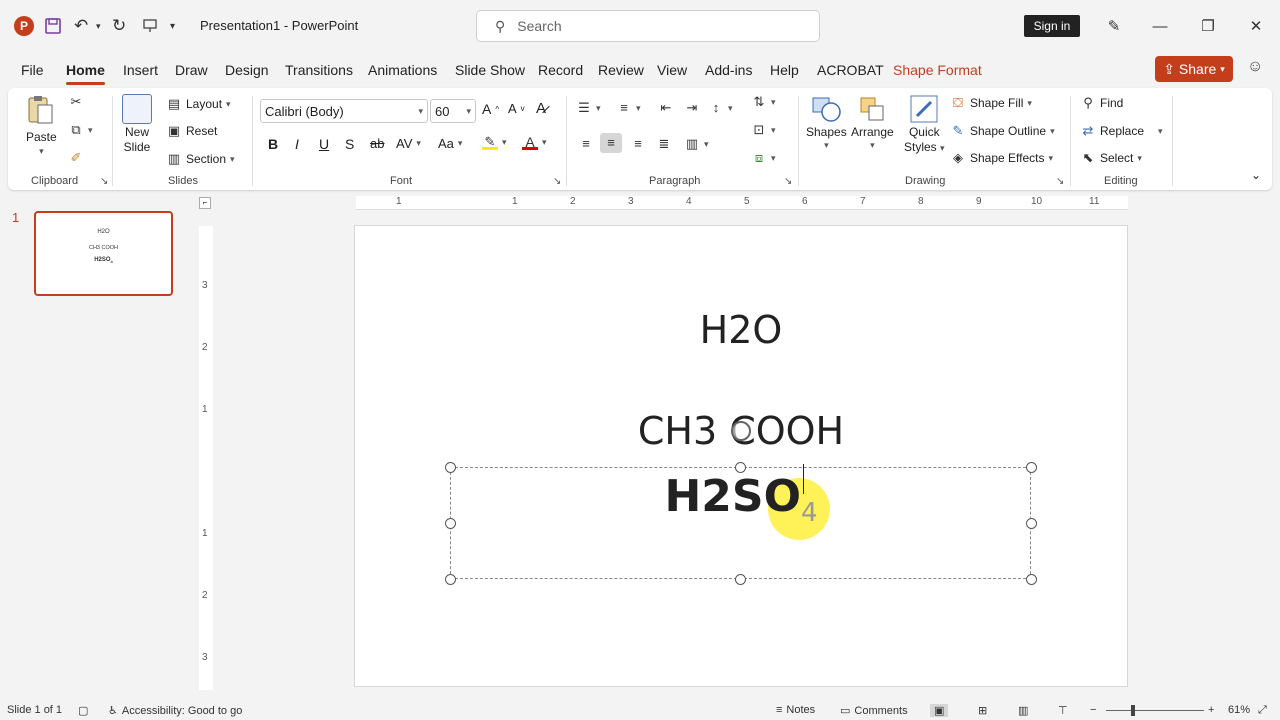  Describe the element at coordinates (1114, 26) in the screenshot. I see `pen-icon: ✎` at that location.